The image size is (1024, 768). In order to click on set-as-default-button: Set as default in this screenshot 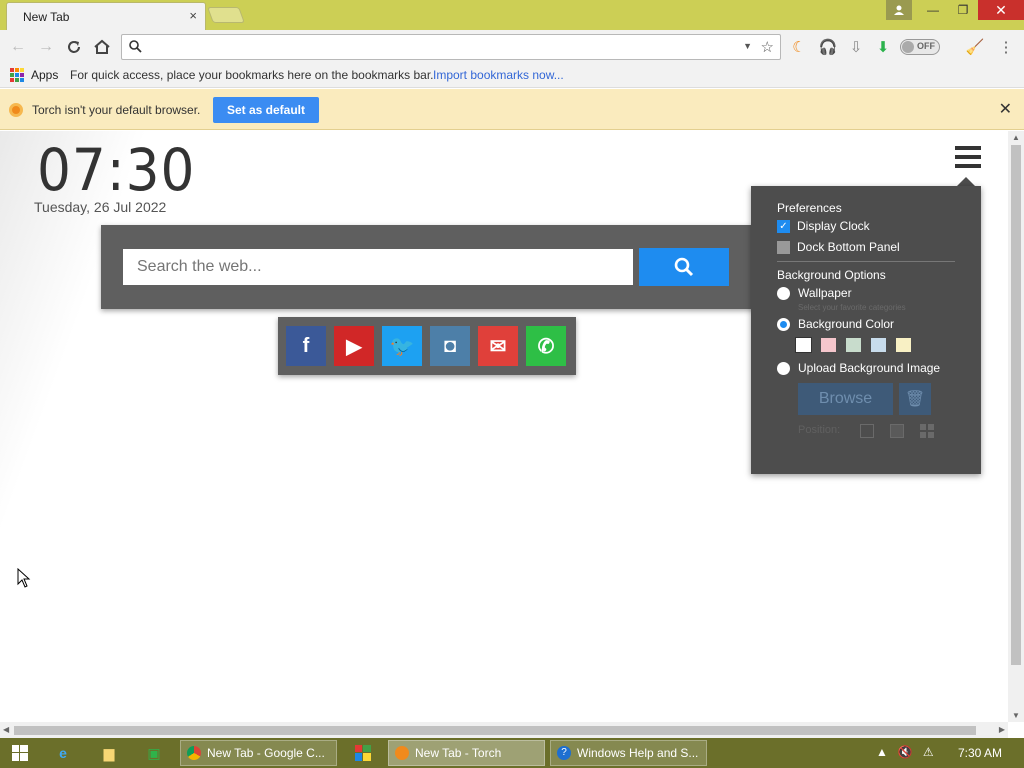, I will do `click(266, 110)`.